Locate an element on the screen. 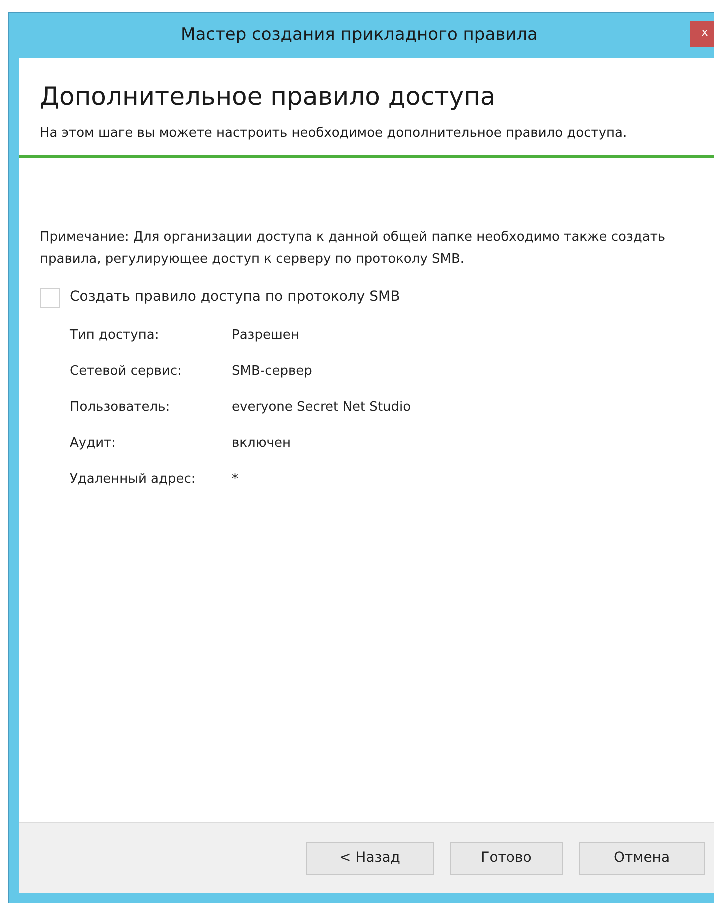 This screenshot has height=903, width=714. property-value: включен is located at coordinates (261, 444).